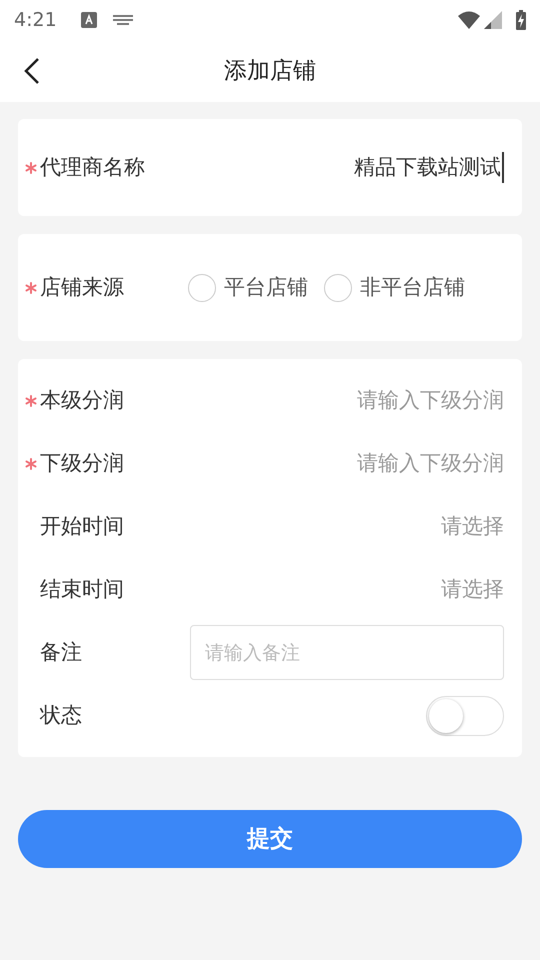  What do you see at coordinates (347, 652) in the screenshot?
I see `remark-field: 请输入备注` at bounding box center [347, 652].